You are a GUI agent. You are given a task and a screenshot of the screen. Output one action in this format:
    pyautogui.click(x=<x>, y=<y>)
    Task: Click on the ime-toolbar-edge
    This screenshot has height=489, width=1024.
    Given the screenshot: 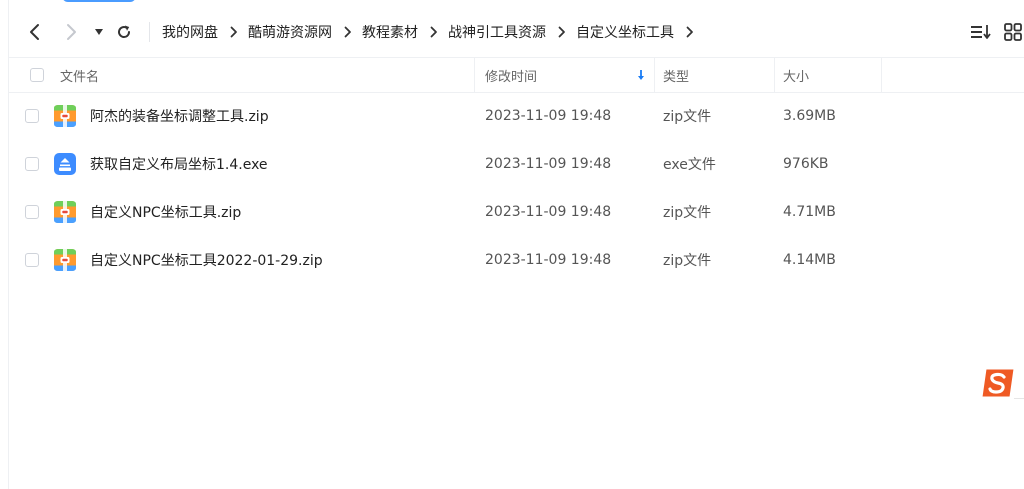 What is the action you would take?
    pyautogui.click(x=1019, y=398)
    